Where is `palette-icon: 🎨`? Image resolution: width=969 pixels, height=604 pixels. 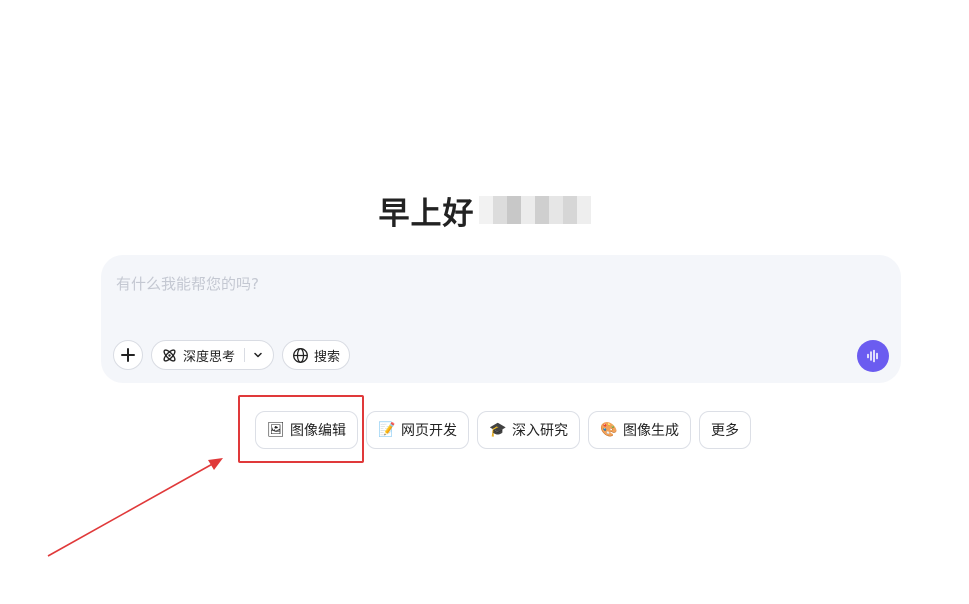
palette-icon: 🎨 is located at coordinates (609, 430).